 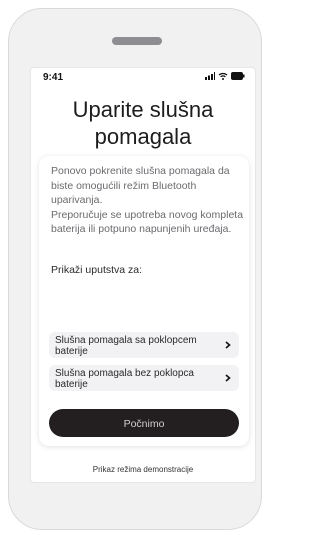 I want to click on option-with-battery-door: Slušna pomagala sa poklopcem baterije, so click(x=144, y=345).